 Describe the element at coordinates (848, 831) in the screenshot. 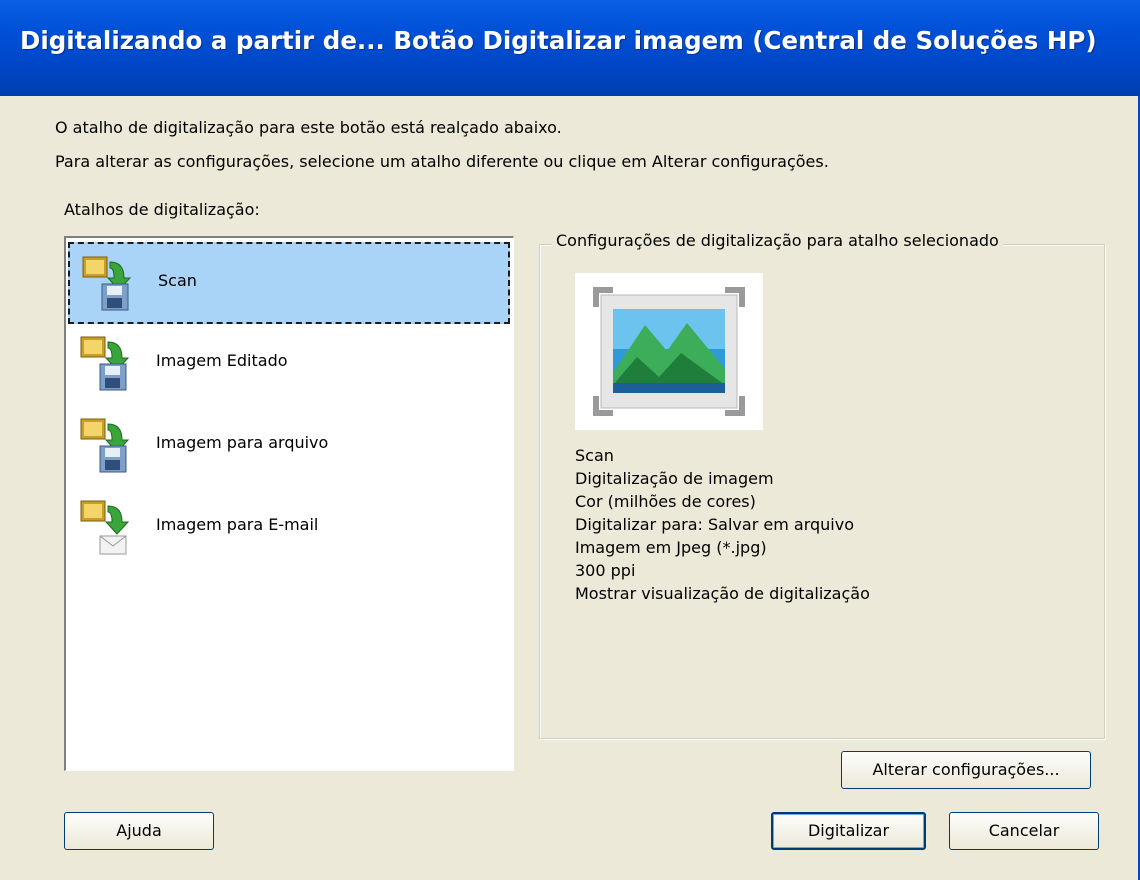

I see `scan-button: Digitalizar` at that location.